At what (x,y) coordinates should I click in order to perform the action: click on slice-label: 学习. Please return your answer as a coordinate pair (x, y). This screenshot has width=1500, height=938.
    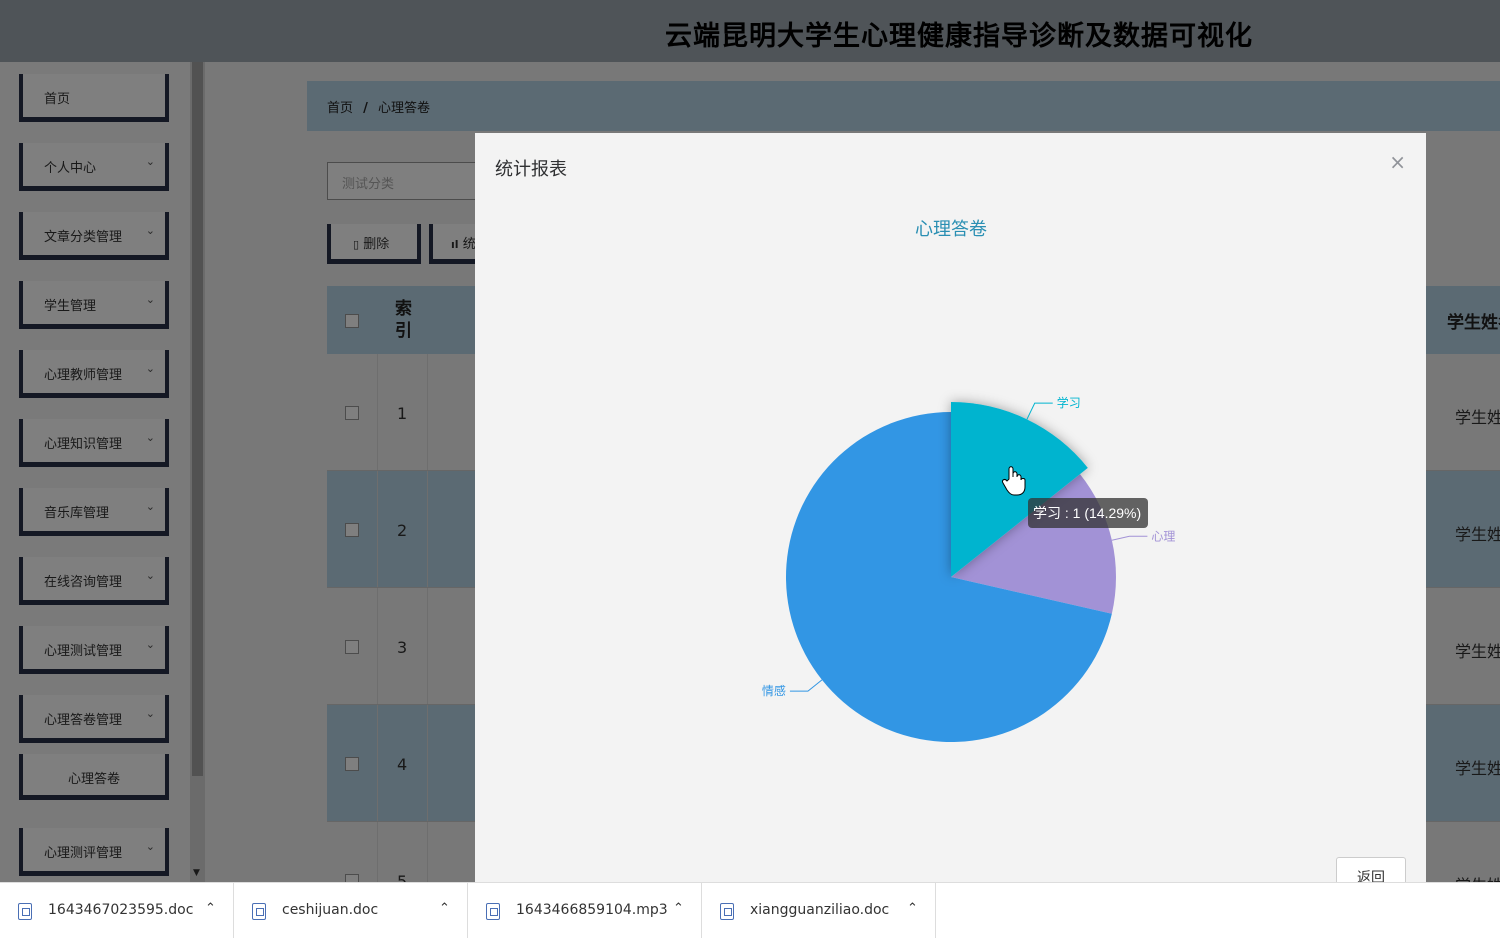
    Looking at the image, I should click on (1069, 402).